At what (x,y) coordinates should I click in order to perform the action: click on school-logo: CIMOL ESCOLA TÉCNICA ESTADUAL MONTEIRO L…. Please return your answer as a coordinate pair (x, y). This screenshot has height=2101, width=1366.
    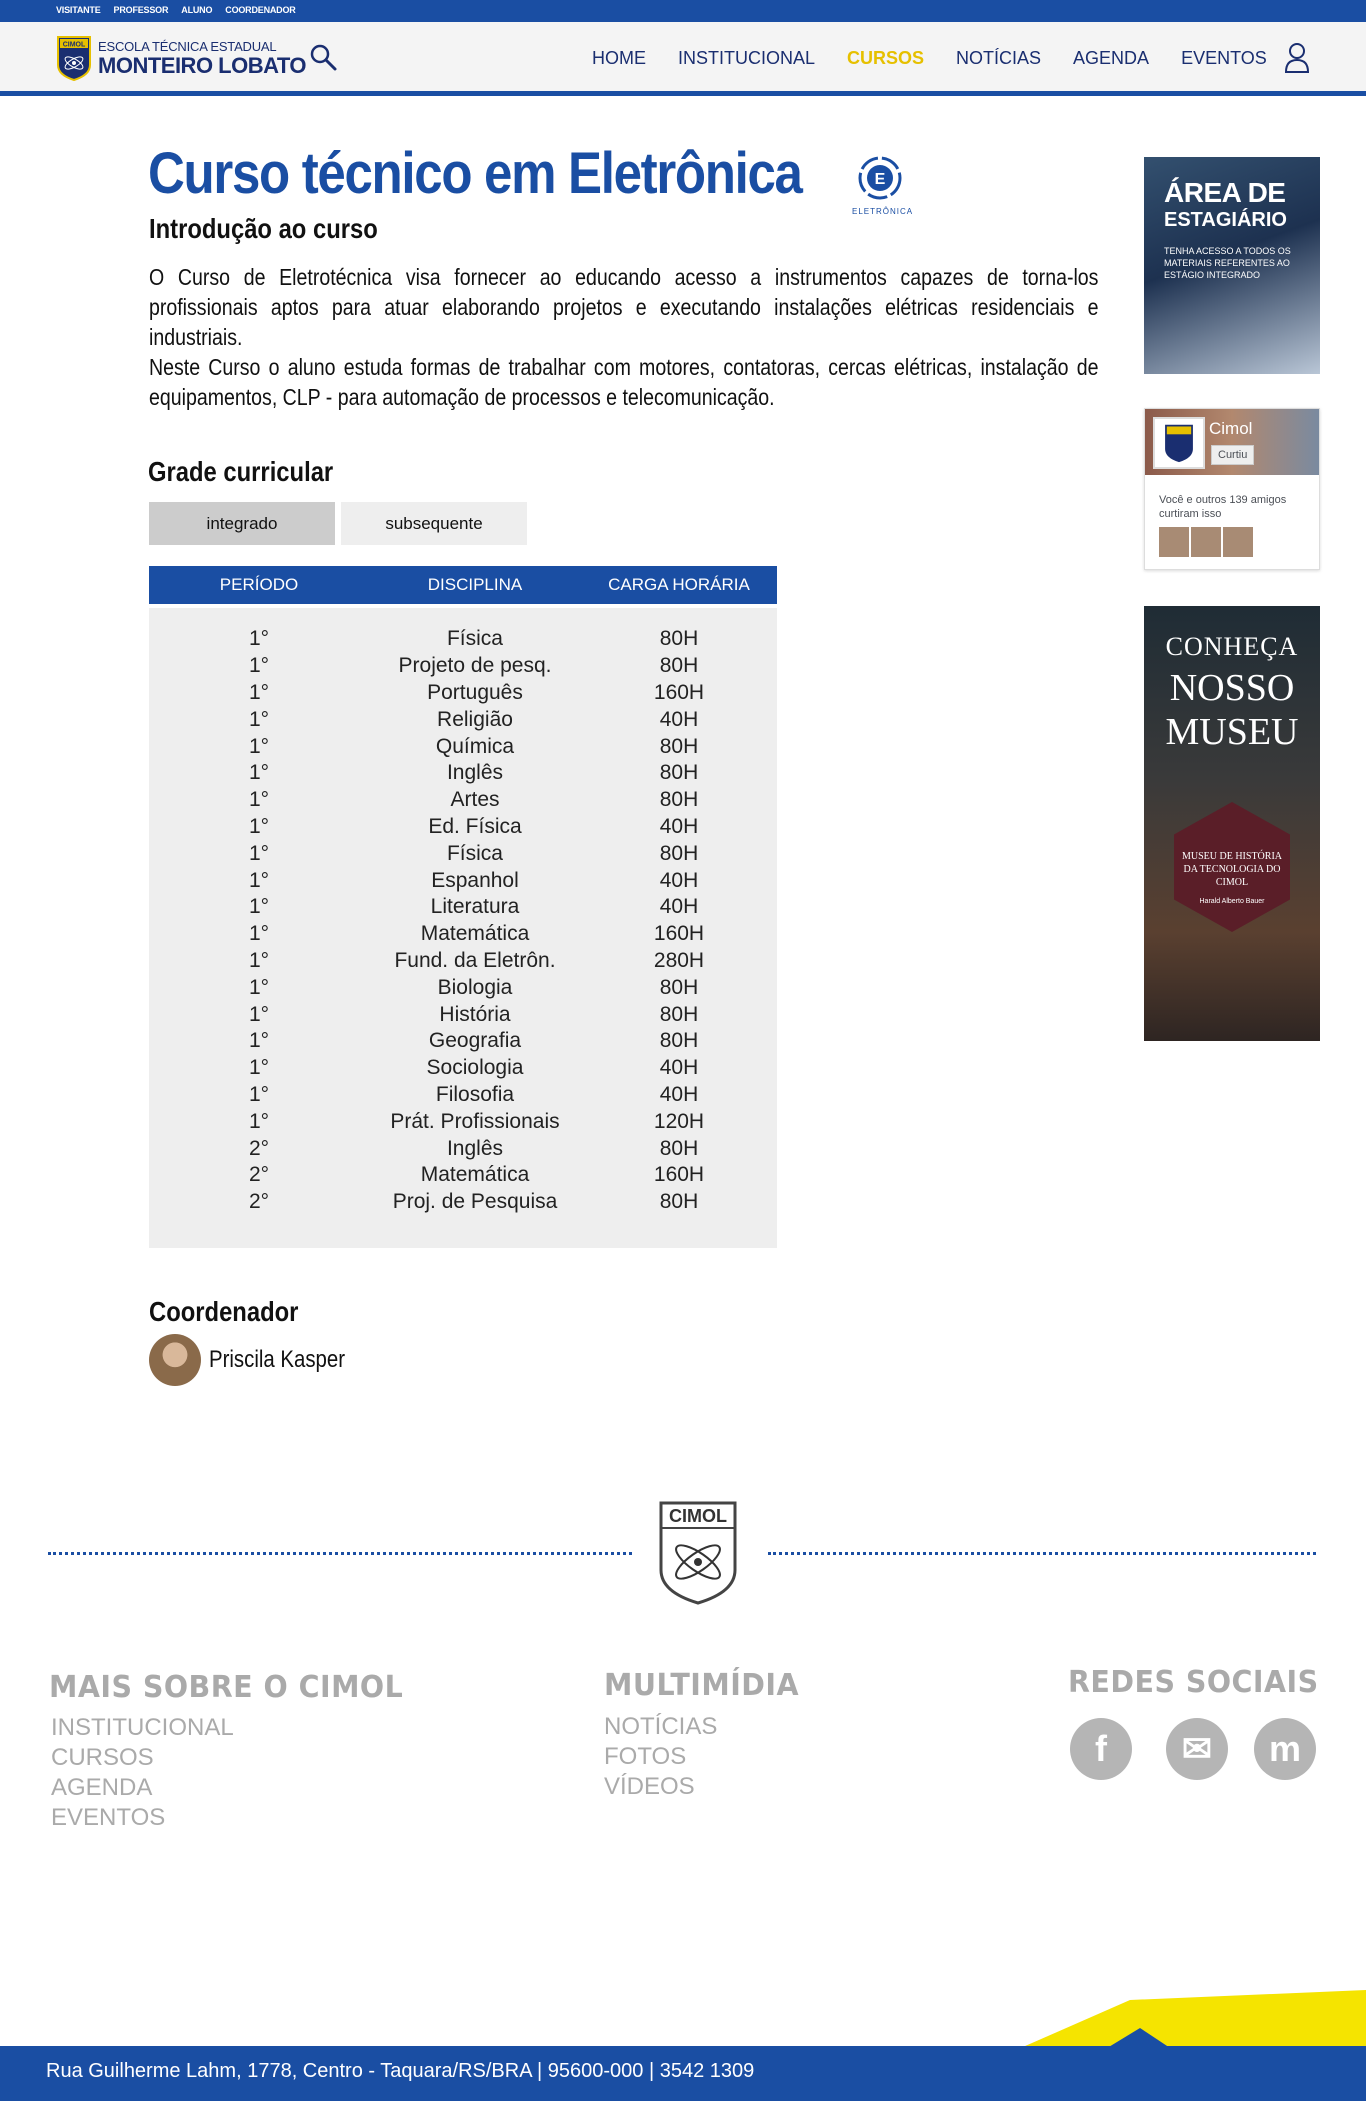
    Looking at the image, I should click on (181, 58).